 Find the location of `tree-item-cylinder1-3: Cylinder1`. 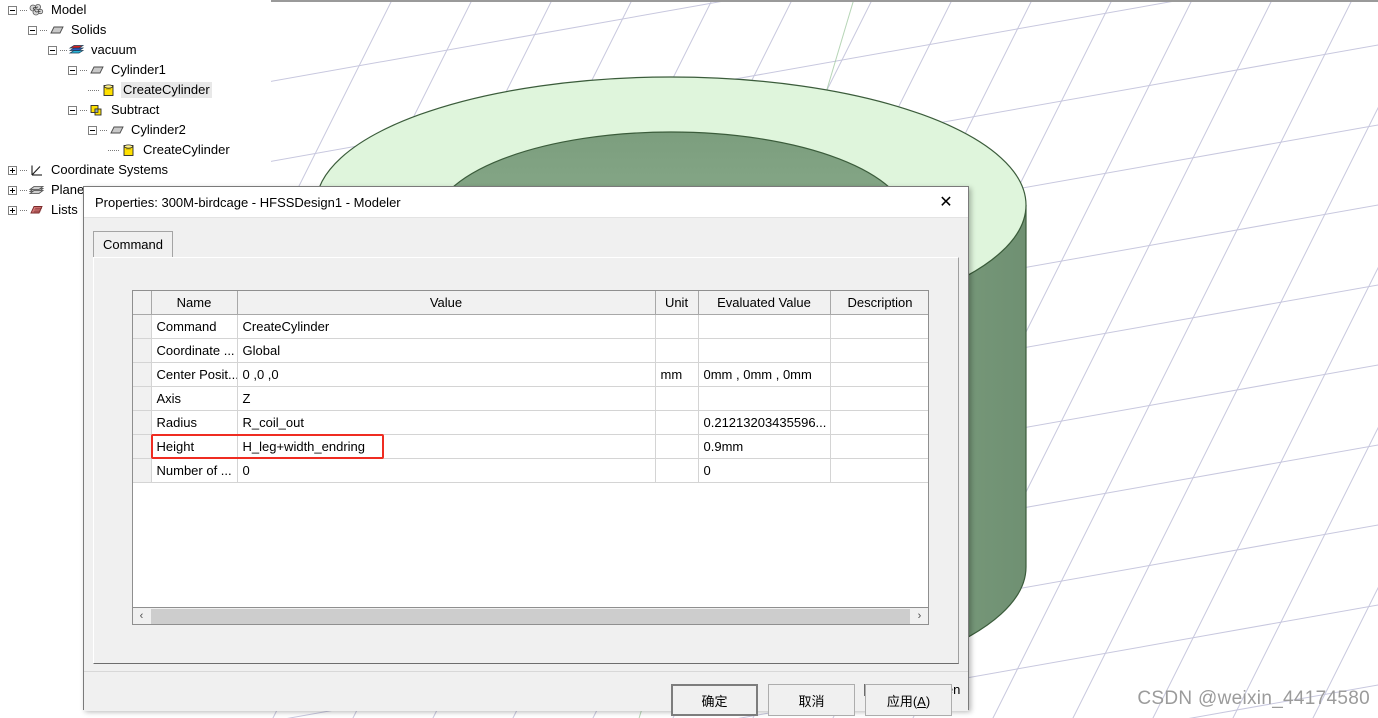

tree-item-cylinder1-3: Cylinder1 is located at coordinates (135, 70).